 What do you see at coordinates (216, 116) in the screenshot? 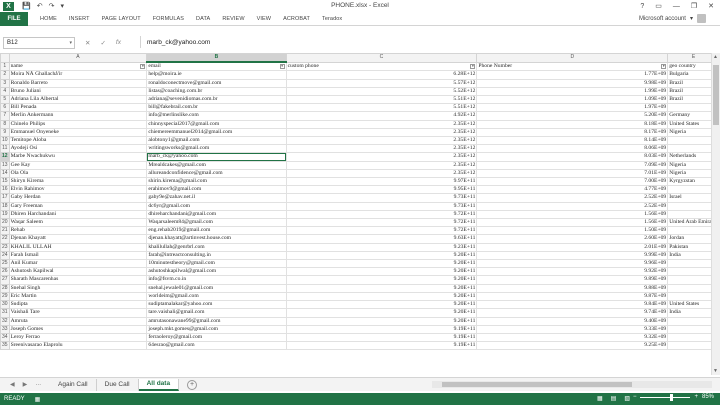
I see `cell: info@merlinslike.com` at bounding box center [216, 116].